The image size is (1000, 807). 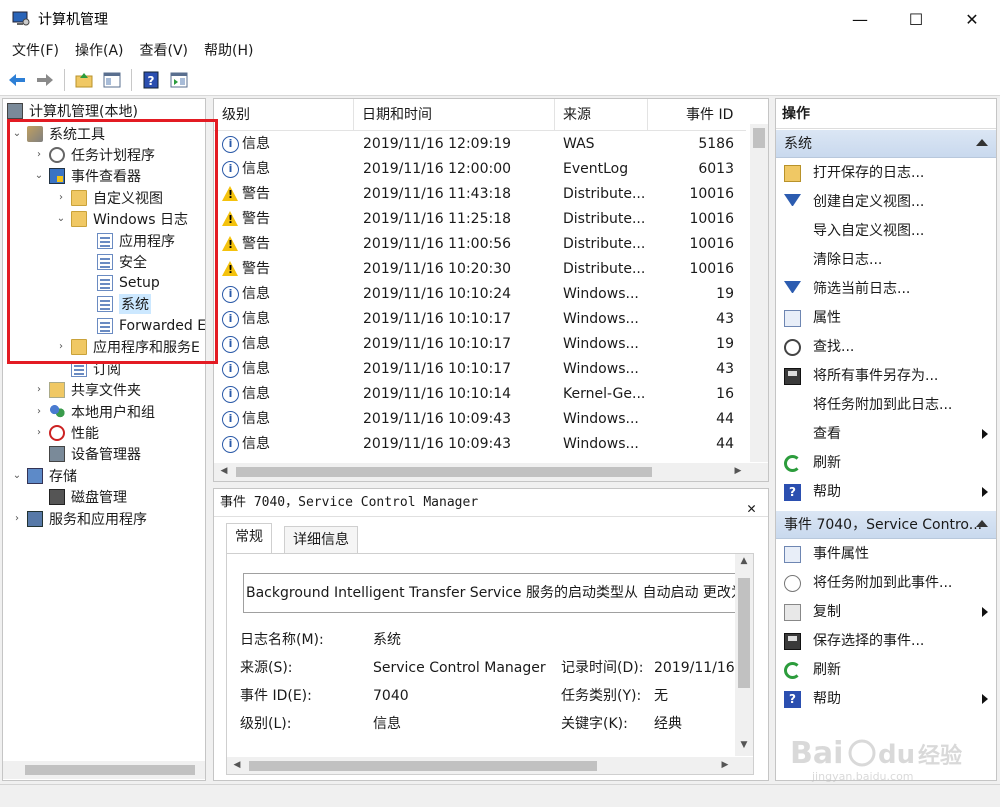 I want to click on column-event-id: 事件 ID, so click(x=697, y=115).